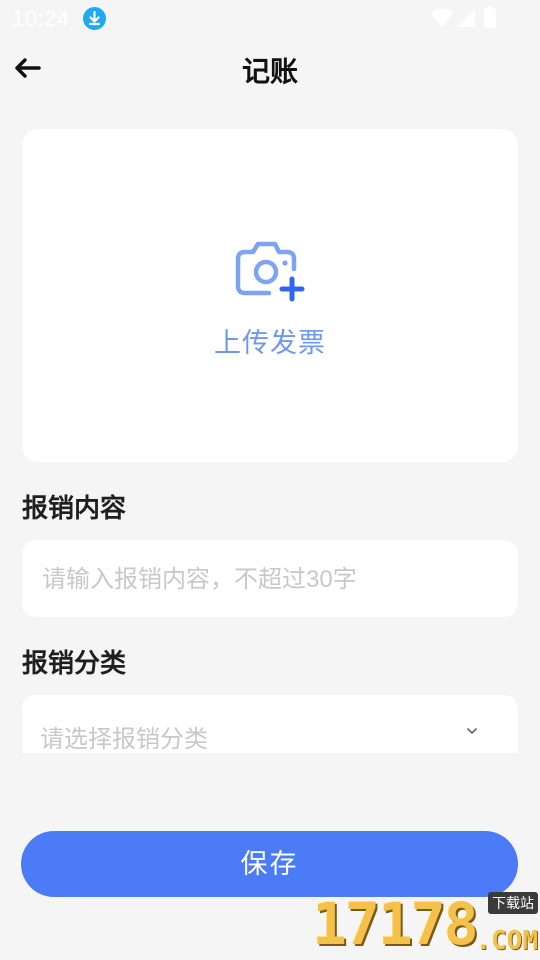  Describe the element at coordinates (74, 508) in the screenshot. I see `content-section-label: 报销内容` at that location.